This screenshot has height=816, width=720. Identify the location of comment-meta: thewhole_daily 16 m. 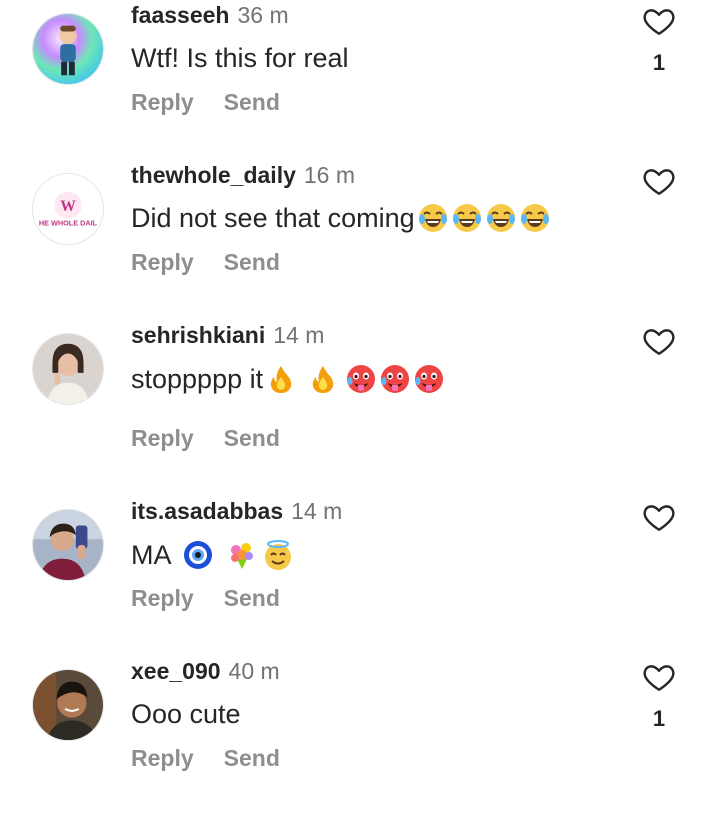
(243, 175).